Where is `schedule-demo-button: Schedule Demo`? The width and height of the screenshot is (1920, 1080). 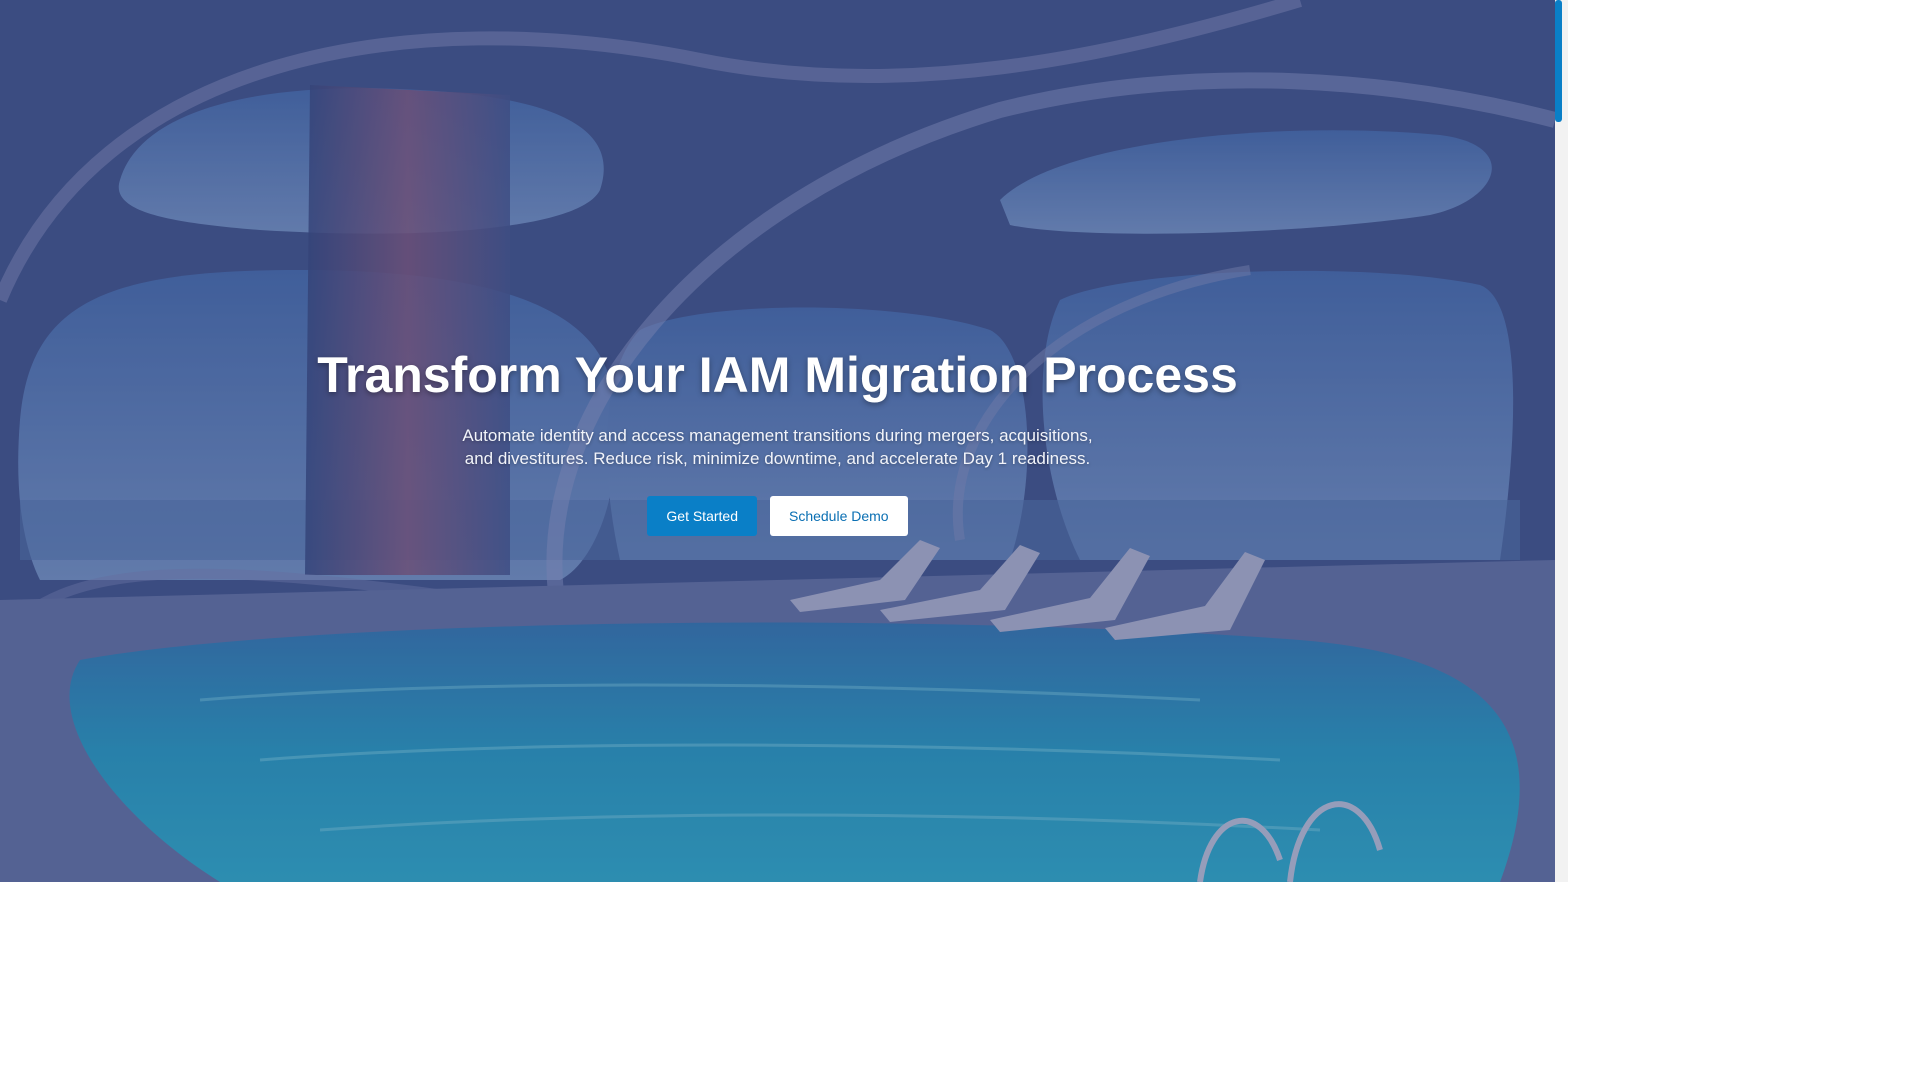 schedule-demo-button: Schedule Demo is located at coordinates (838, 516).